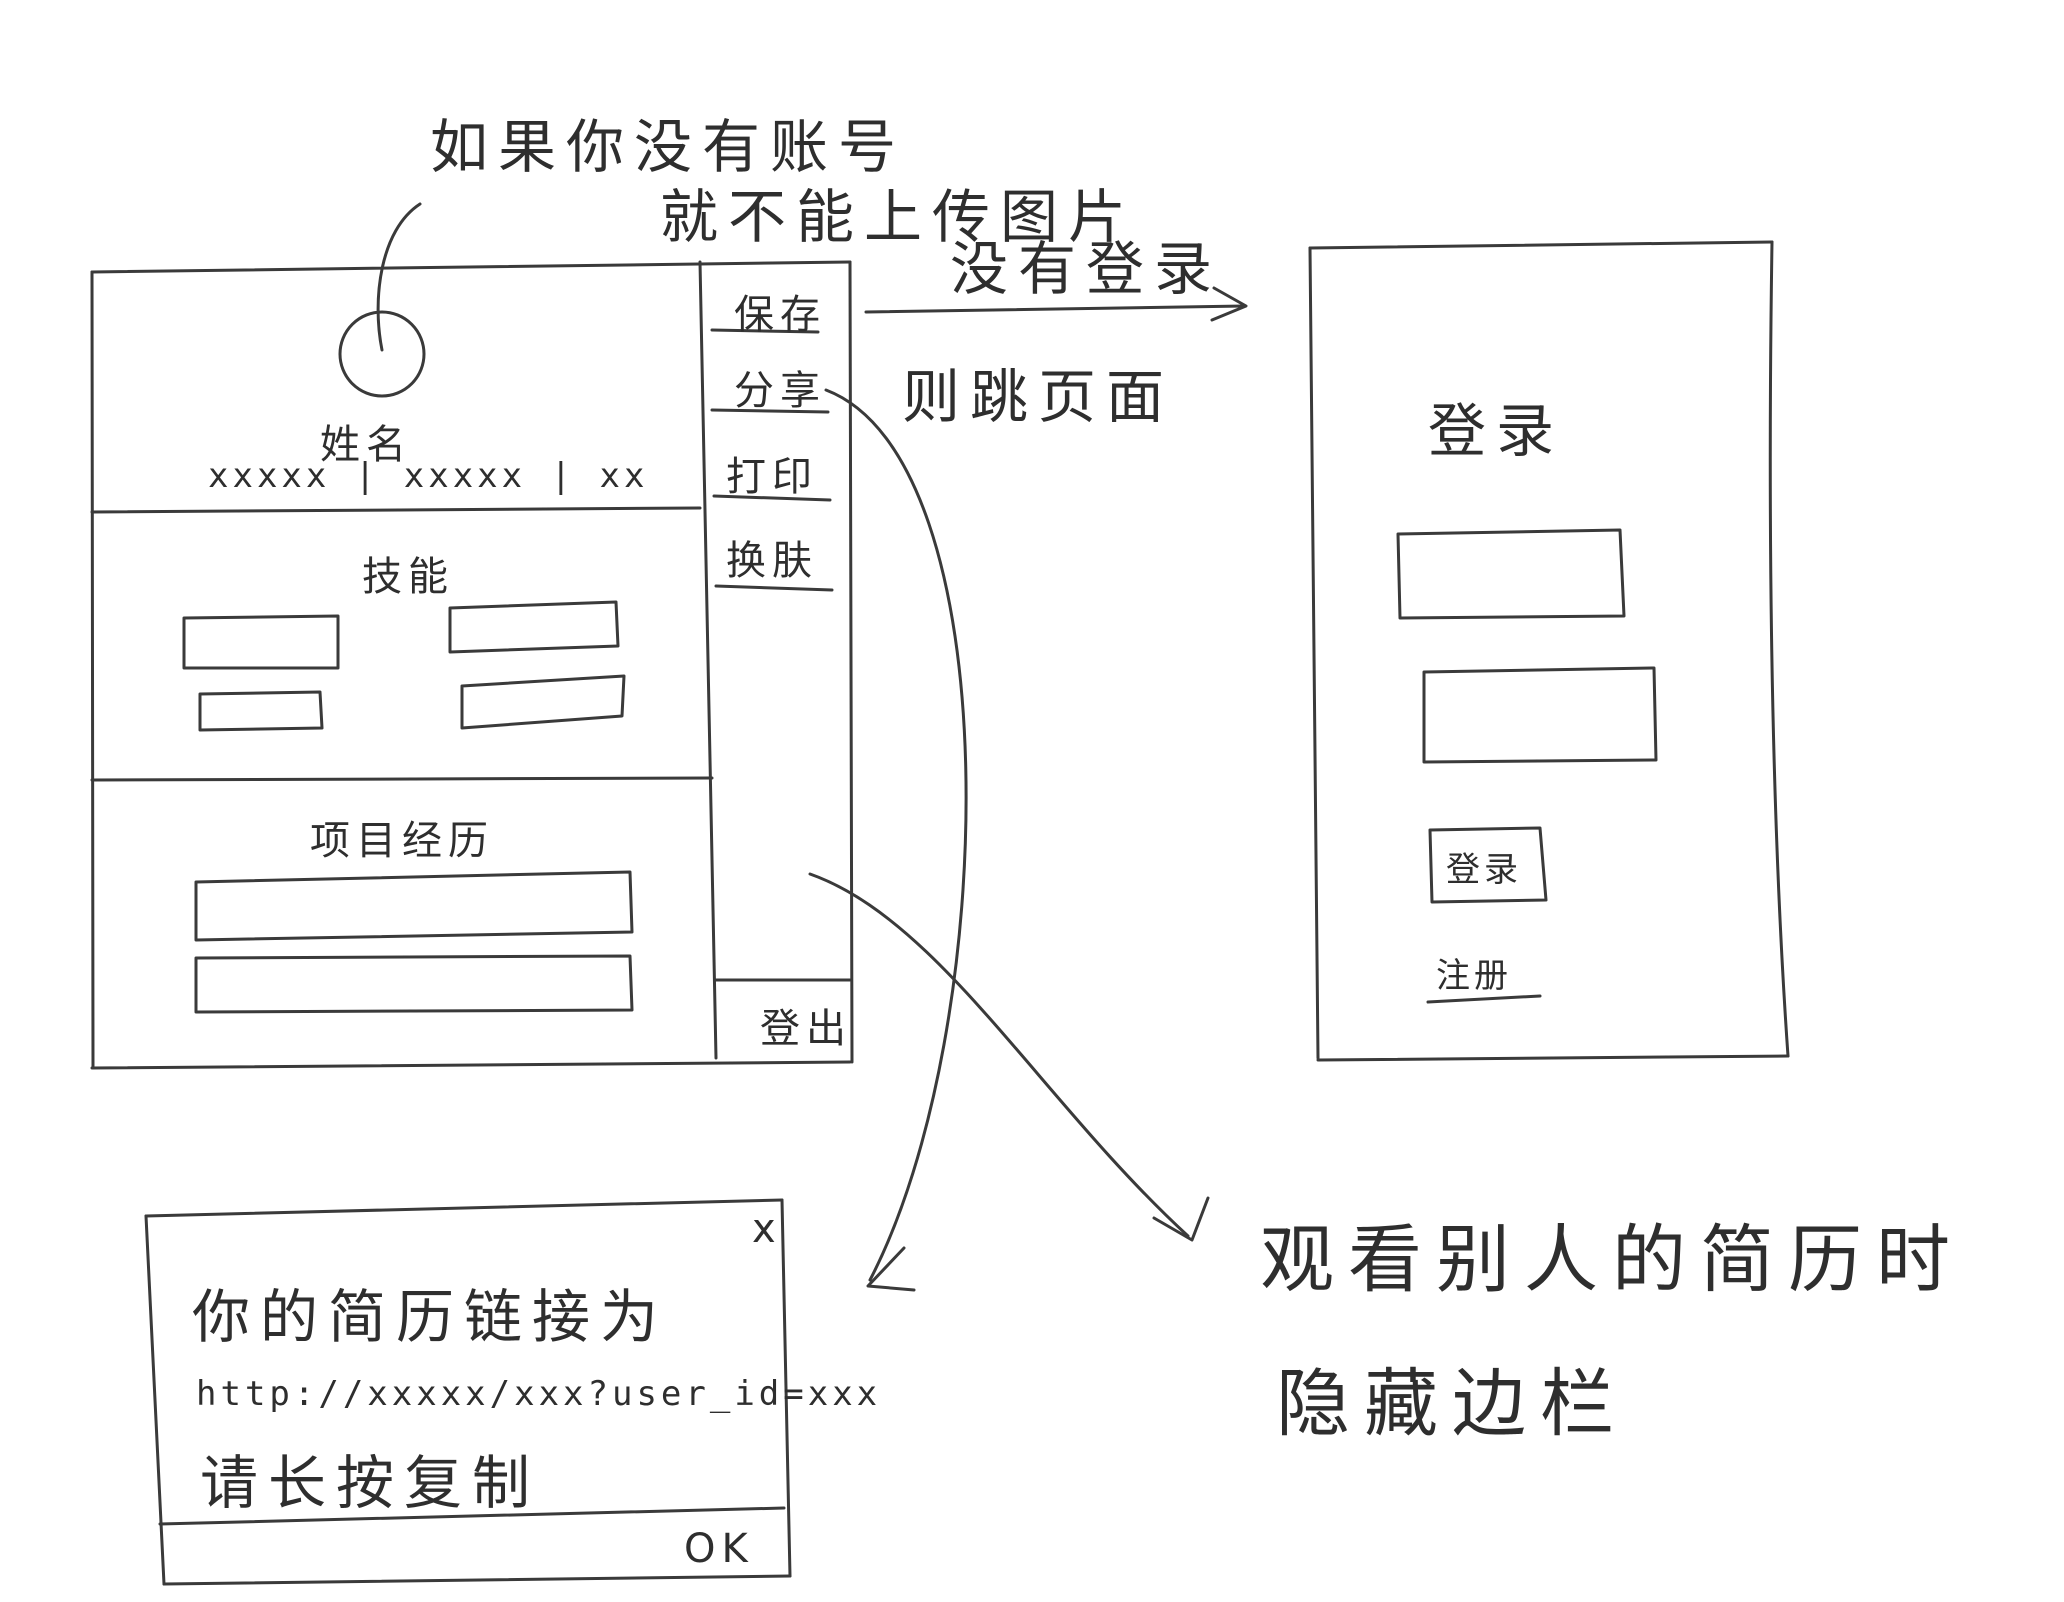  What do you see at coordinates (428, 476) in the screenshot?
I see `info-line: xxxxx | xxxxx | xx` at bounding box center [428, 476].